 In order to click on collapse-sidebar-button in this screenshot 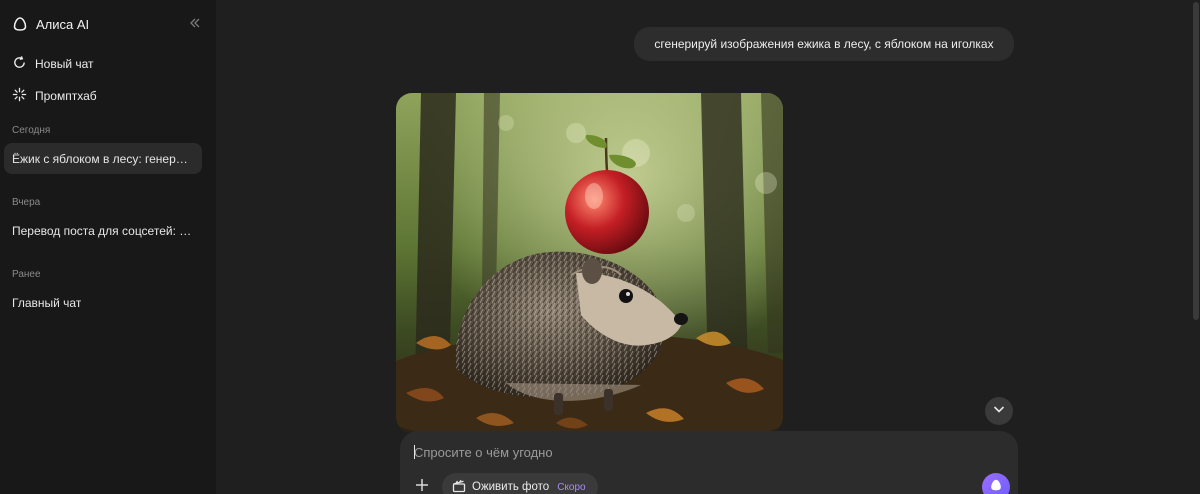, I will do `click(195, 25)`.